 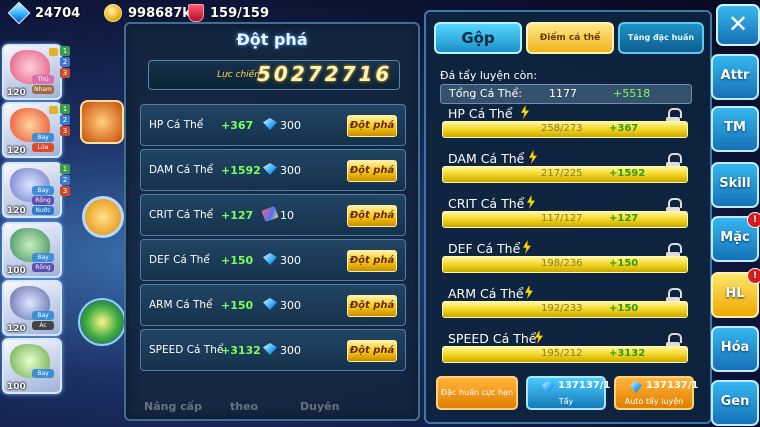 I want to click on side-button-hl: HL!, so click(x=735, y=293).